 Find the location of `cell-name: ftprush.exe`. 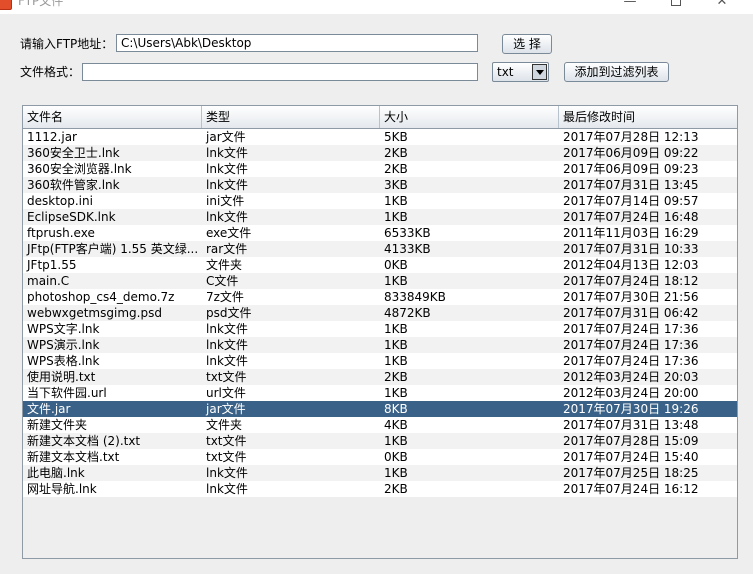

cell-name: ftprush.exe is located at coordinates (61, 233).